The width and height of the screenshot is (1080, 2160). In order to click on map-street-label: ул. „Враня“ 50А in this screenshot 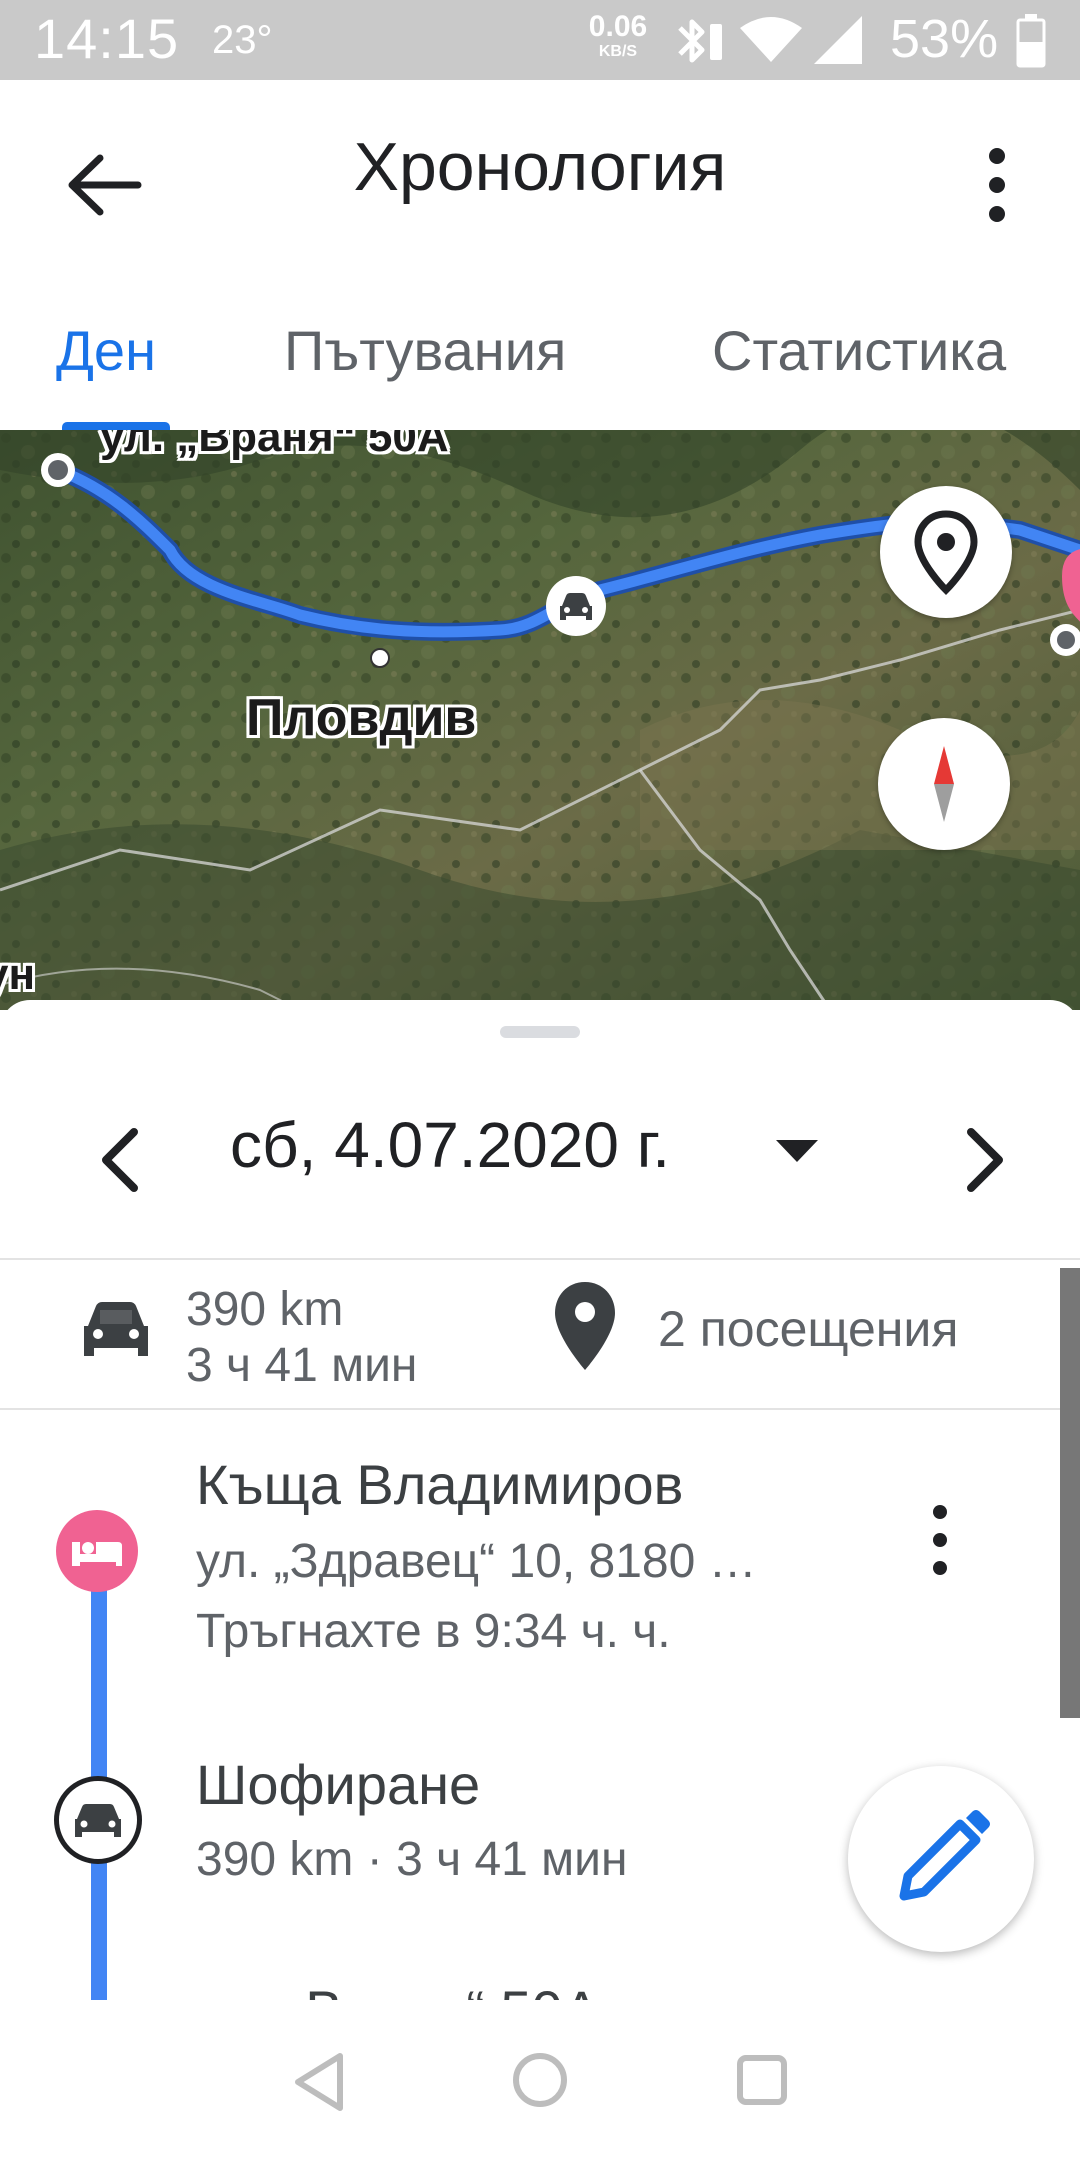, I will do `click(274, 445)`.